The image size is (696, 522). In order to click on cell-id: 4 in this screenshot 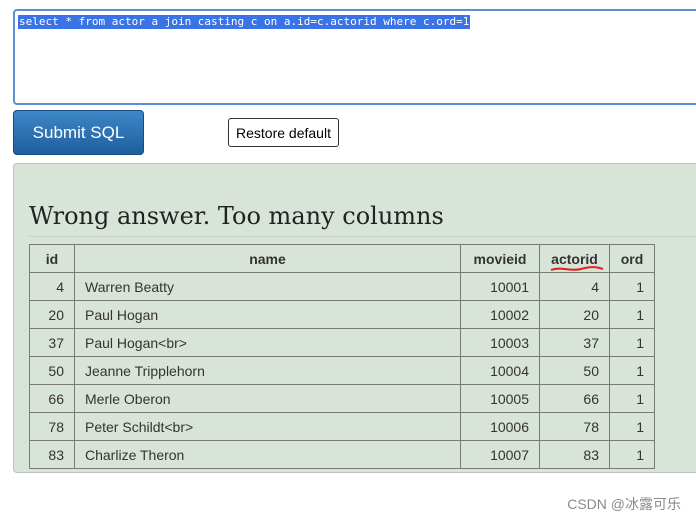, I will do `click(52, 286)`.